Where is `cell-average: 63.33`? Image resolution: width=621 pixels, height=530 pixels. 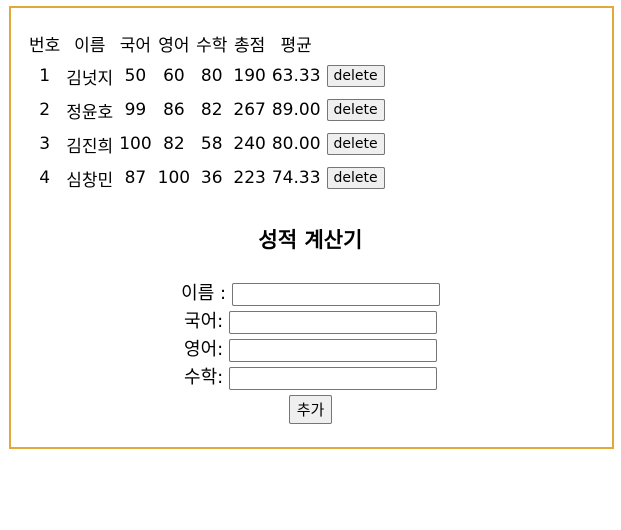
cell-average: 63.33 is located at coordinates (296, 76).